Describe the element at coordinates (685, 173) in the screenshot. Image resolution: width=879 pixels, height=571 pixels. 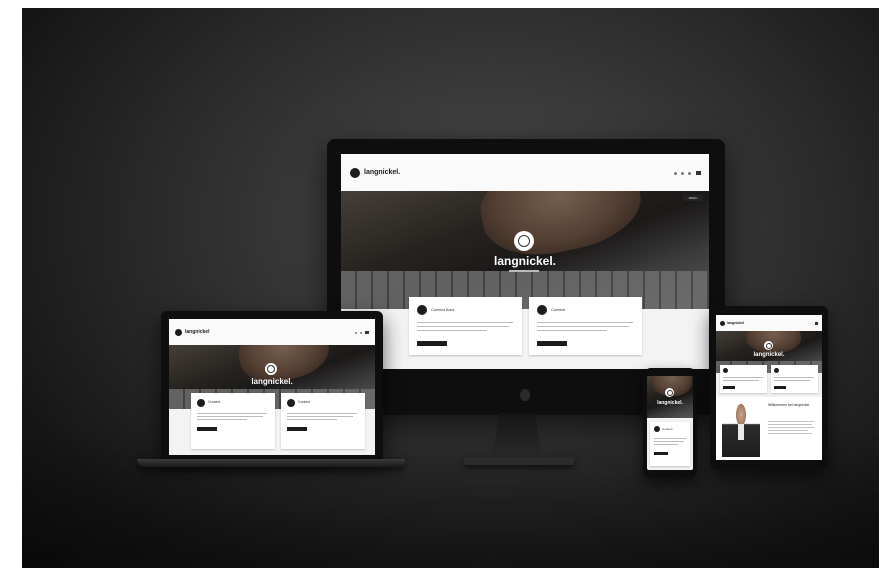
I see `nav-icons` at that location.